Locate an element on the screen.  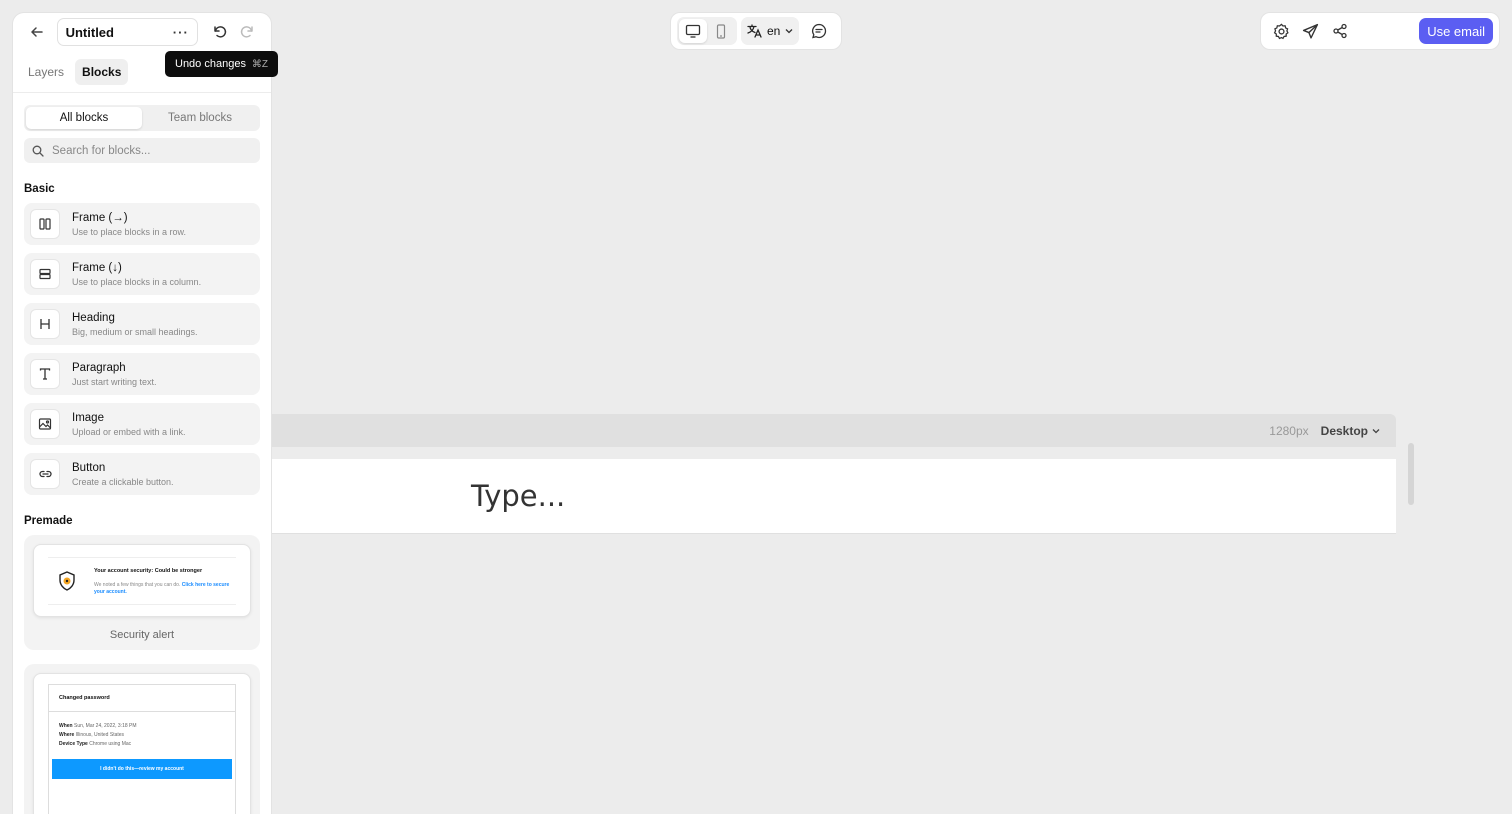
block-button: Button Create a clickable button. is located at coordinates (142, 474).